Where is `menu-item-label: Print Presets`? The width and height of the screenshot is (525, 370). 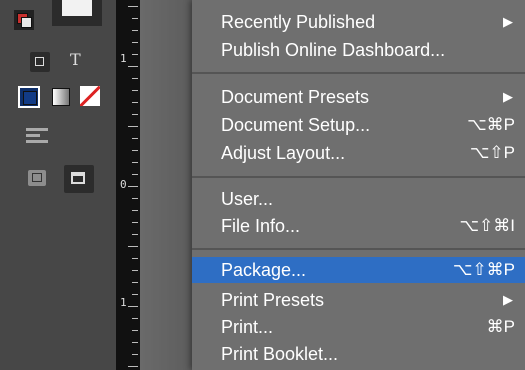
menu-item-label: Print Presets is located at coordinates (273, 300).